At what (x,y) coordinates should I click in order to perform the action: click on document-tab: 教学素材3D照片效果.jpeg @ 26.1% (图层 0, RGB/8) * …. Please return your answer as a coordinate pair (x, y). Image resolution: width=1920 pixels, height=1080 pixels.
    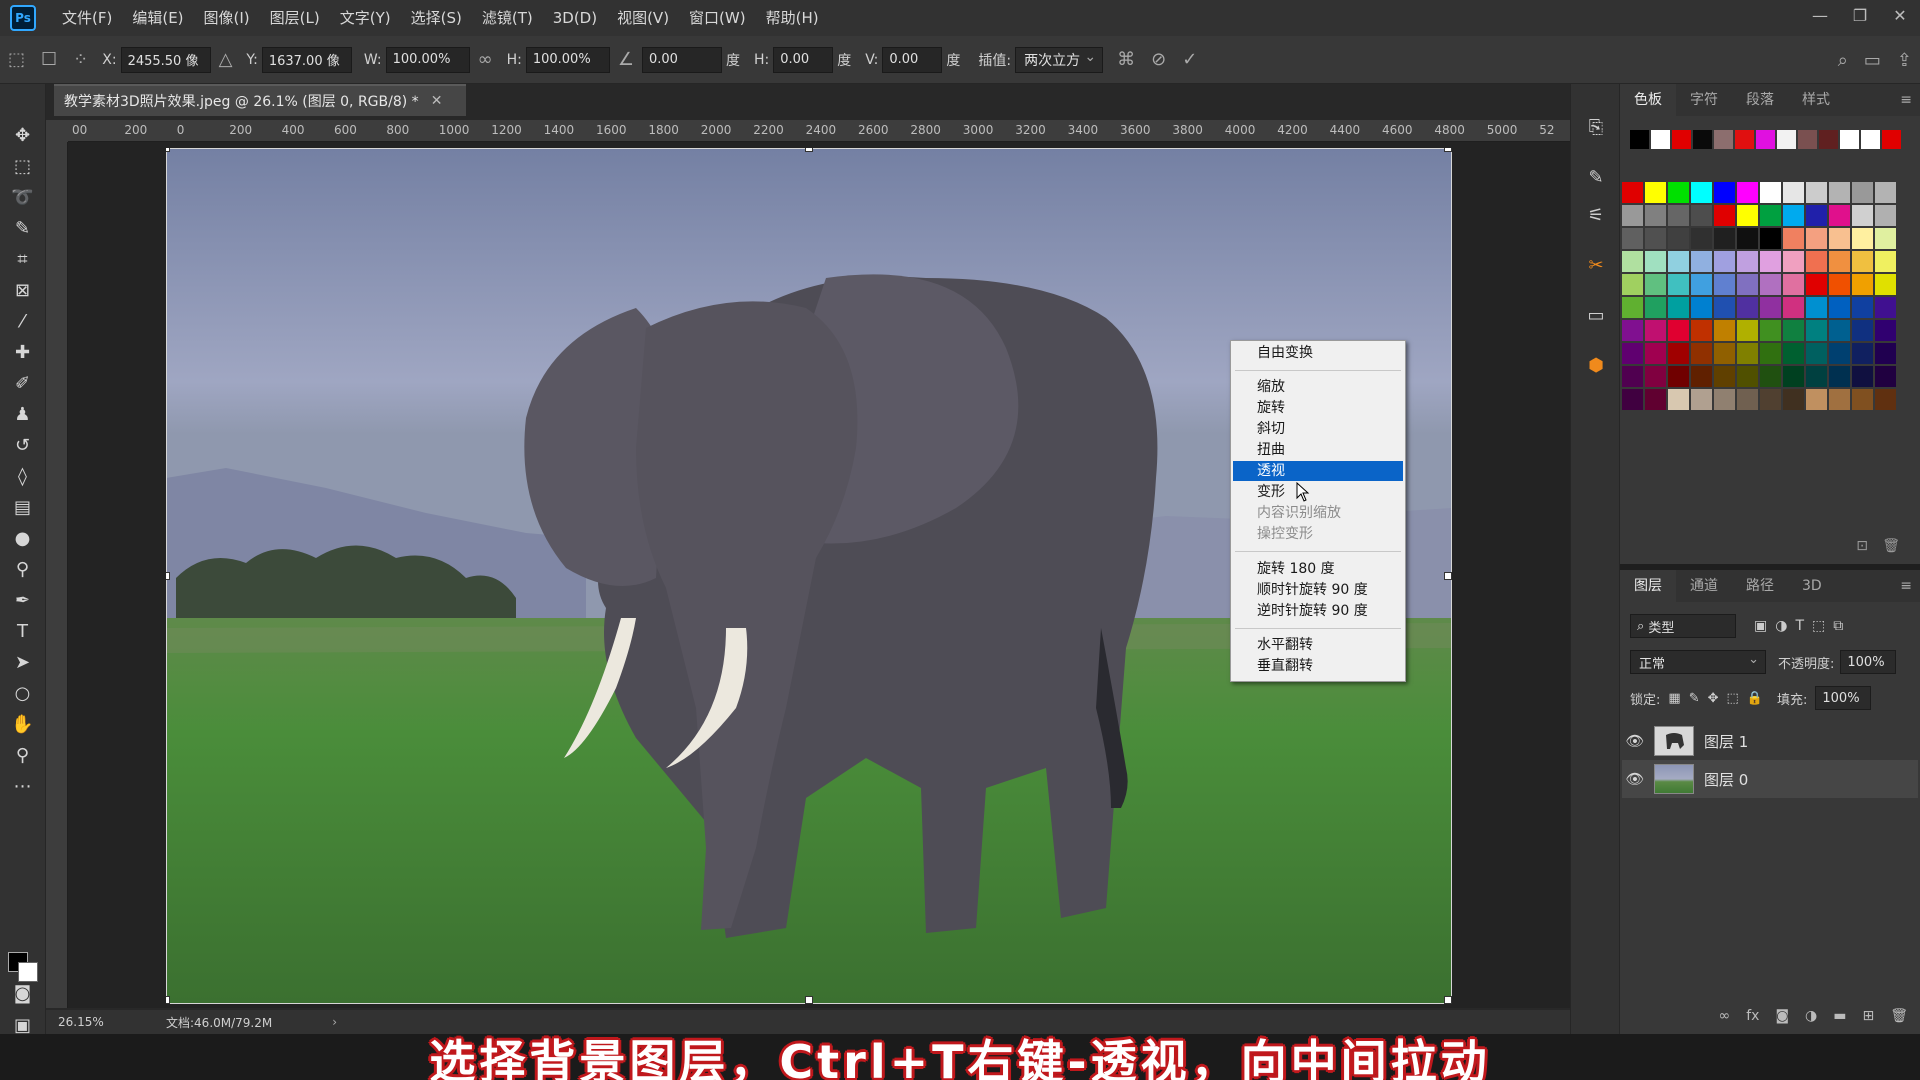
    Looking at the image, I should click on (260, 100).